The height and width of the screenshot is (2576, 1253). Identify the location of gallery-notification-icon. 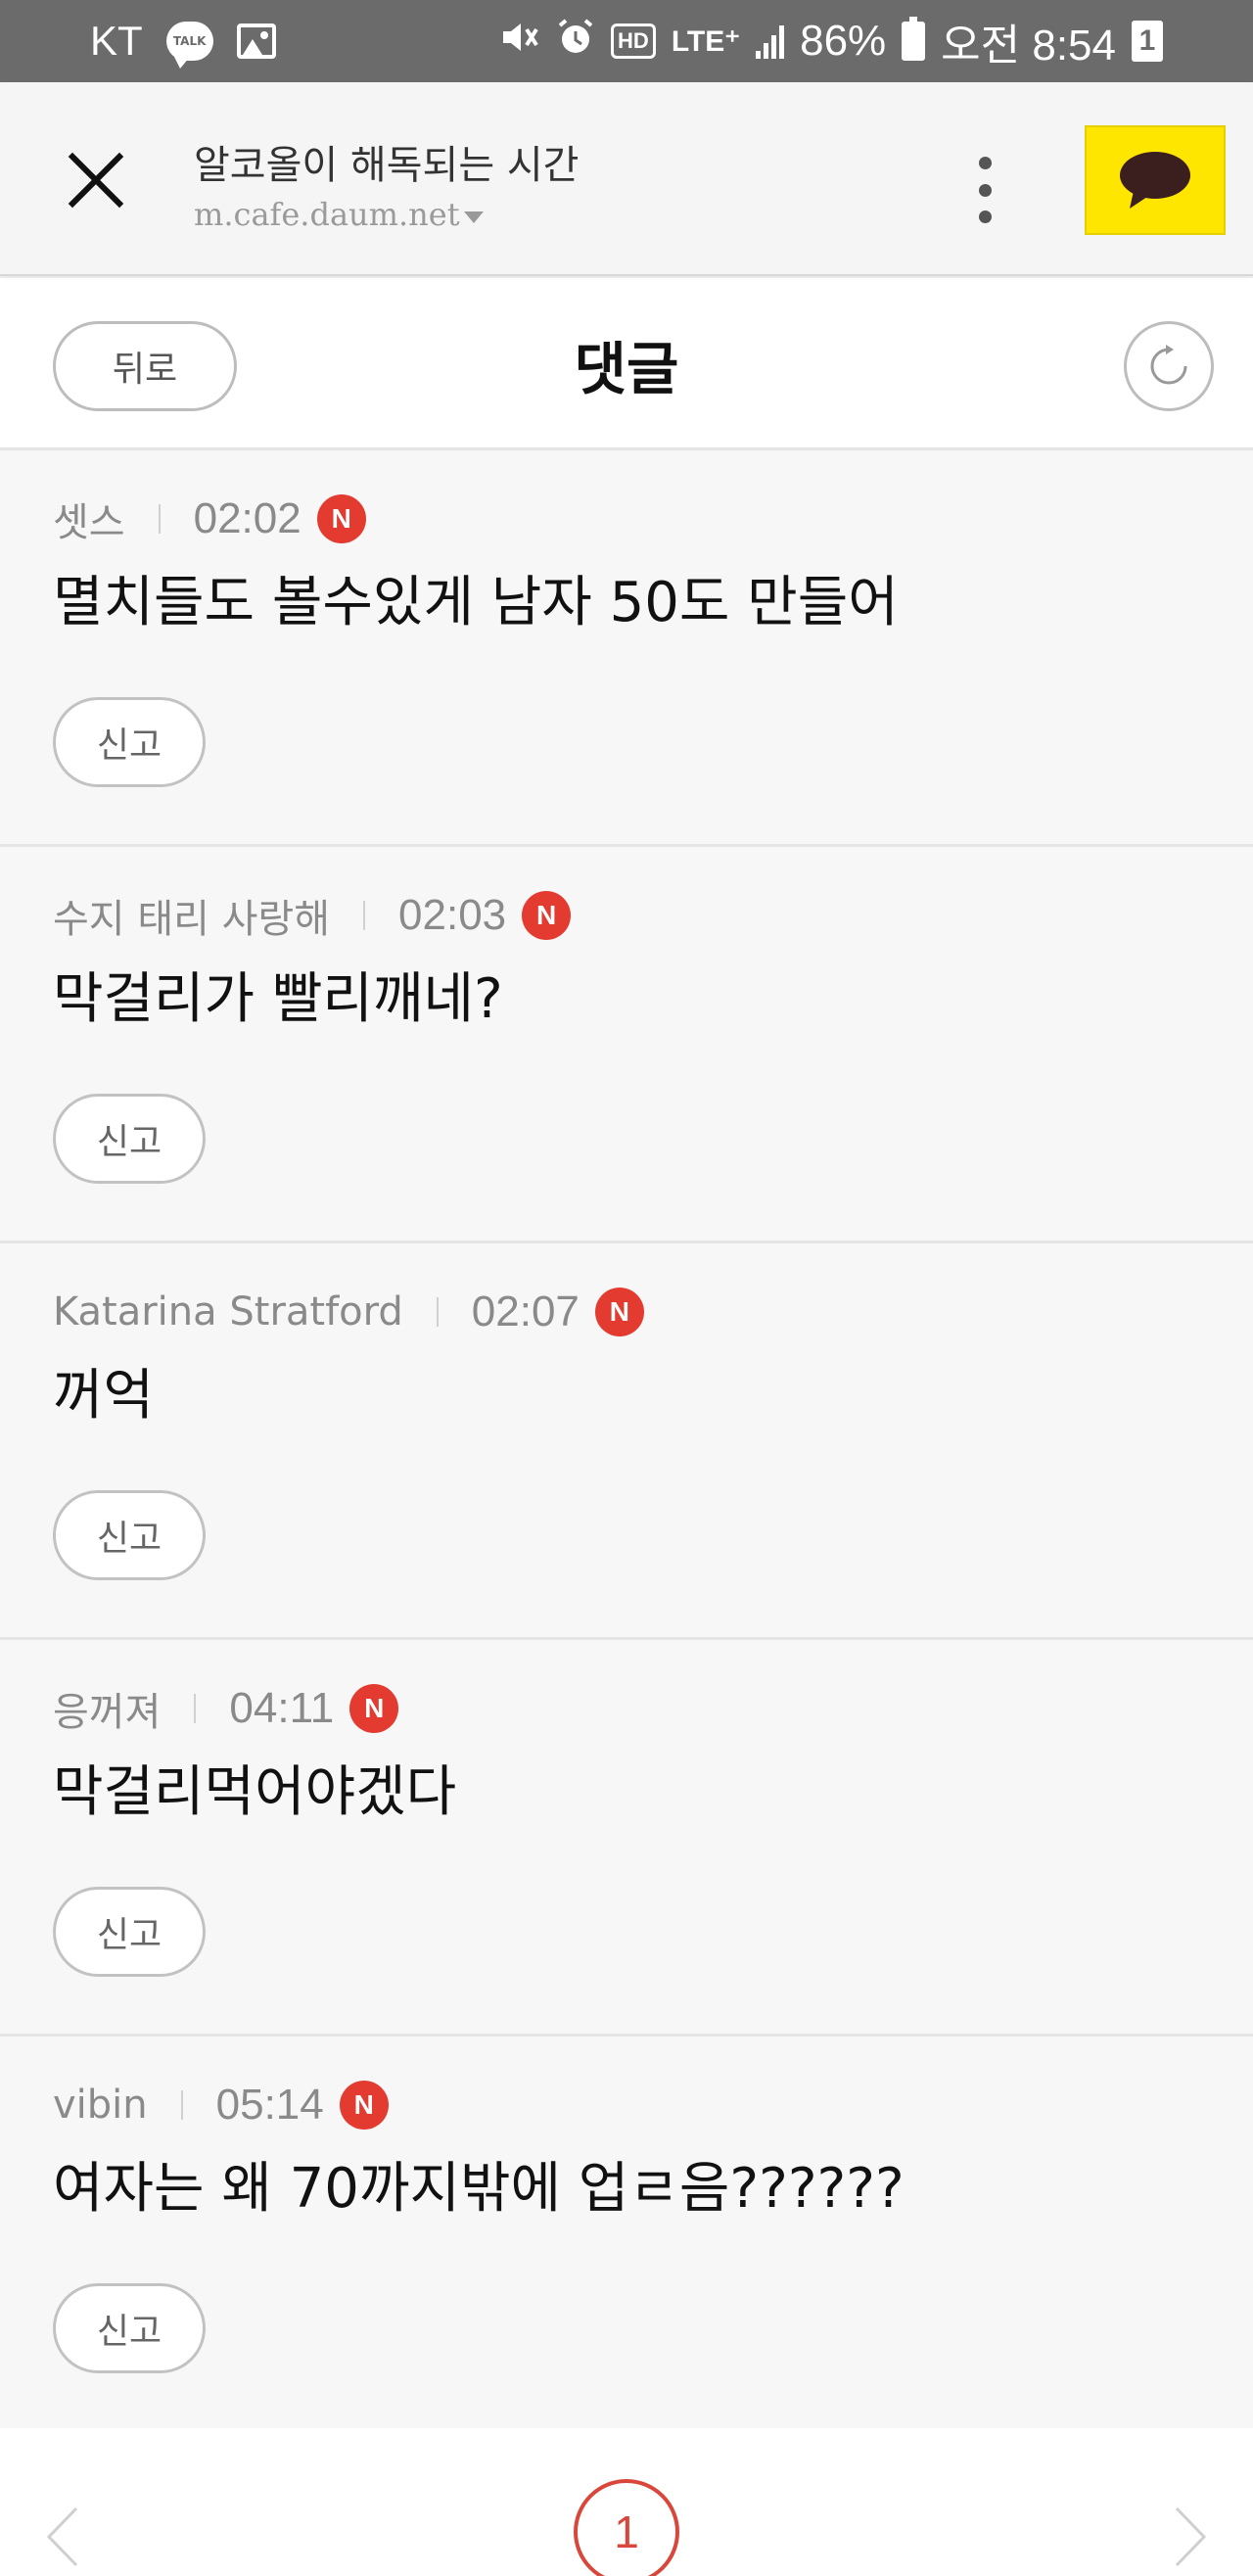
(256, 41).